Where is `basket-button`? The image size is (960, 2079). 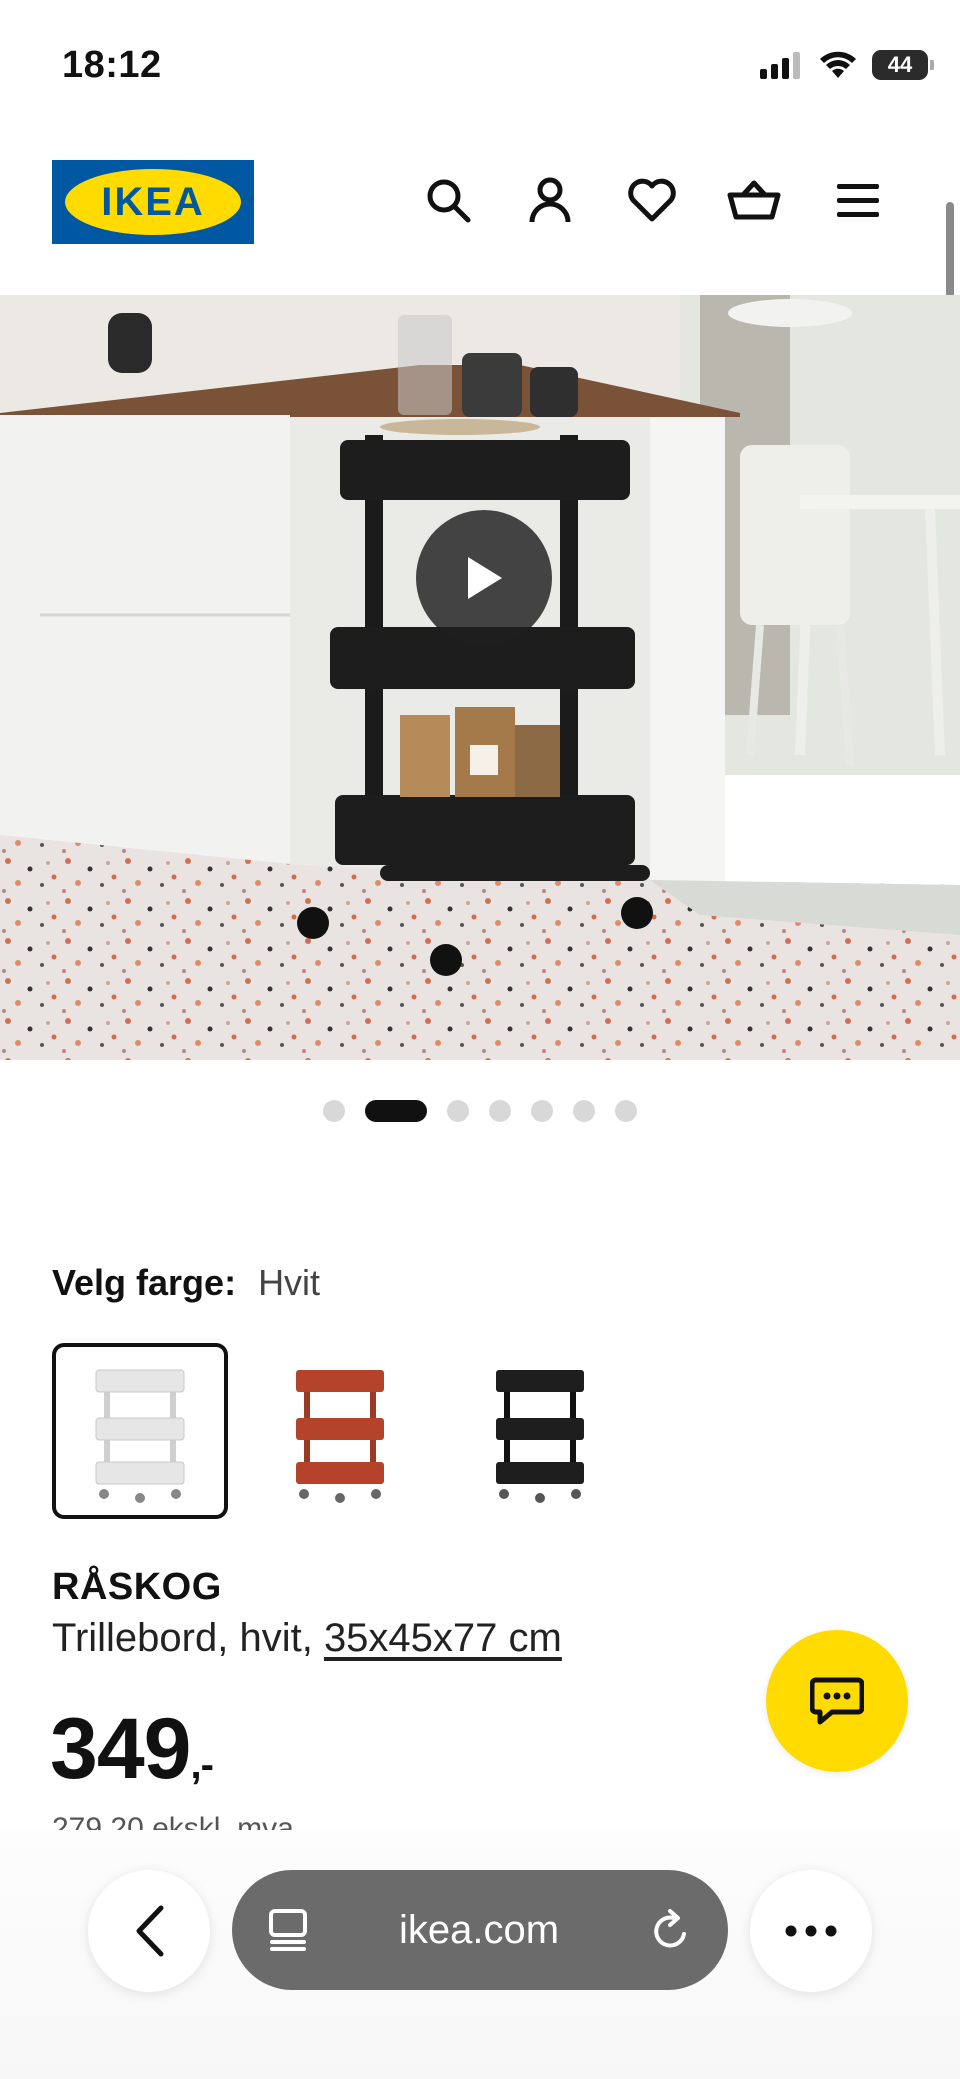
basket-button is located at coordinates (754, 200).